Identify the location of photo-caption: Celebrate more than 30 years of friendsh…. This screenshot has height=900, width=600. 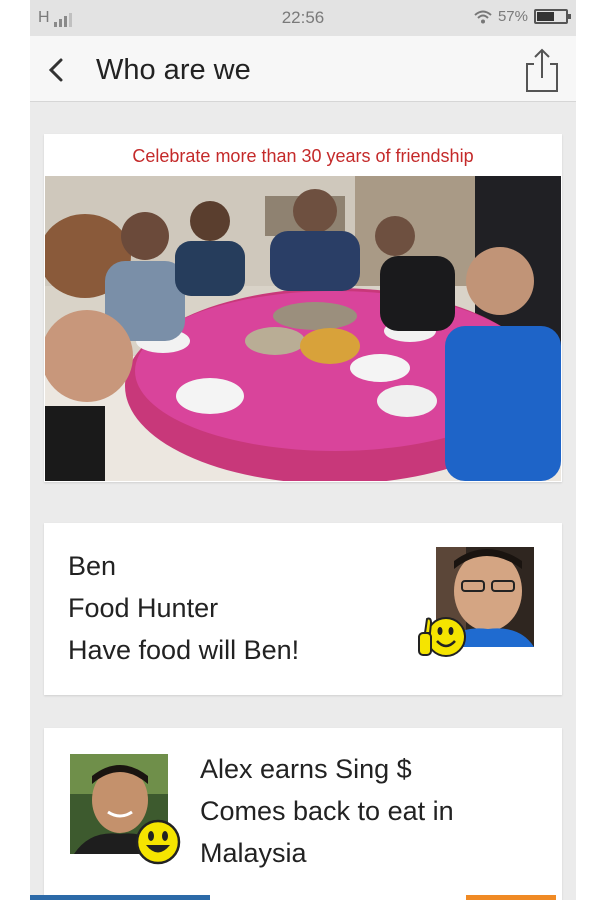
(303, 156).